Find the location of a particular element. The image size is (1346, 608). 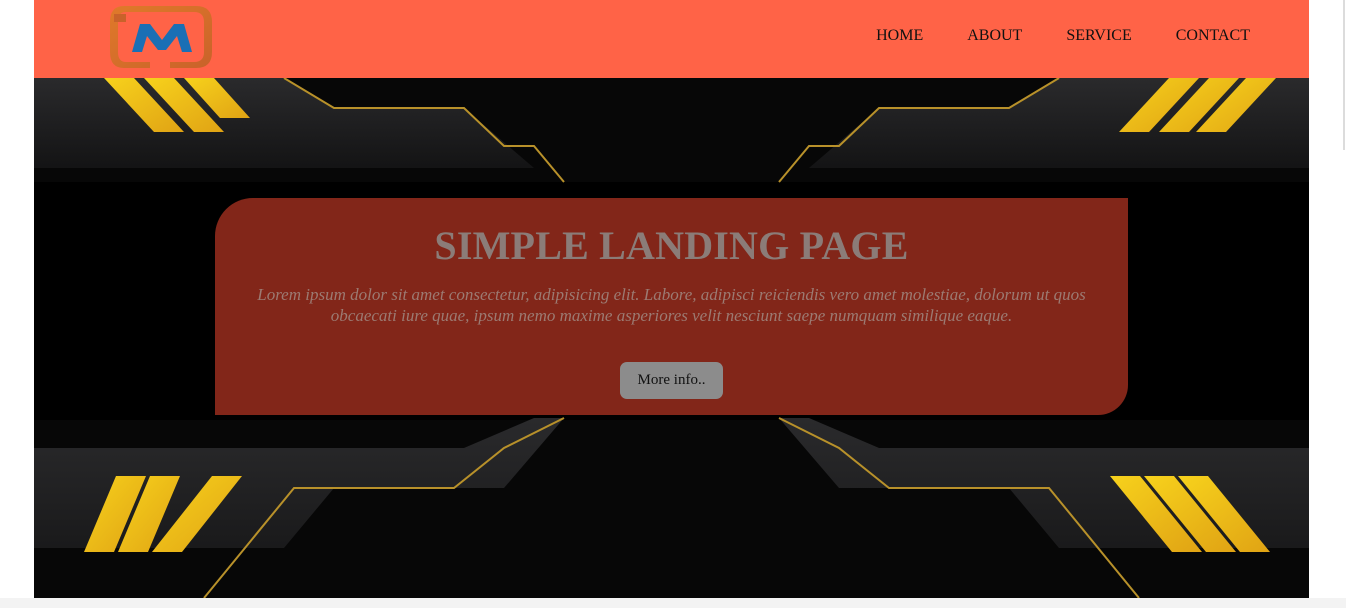

main-nav: HOME ABOUT SERVICE CONTACT is located at coordinates (1041, 36).